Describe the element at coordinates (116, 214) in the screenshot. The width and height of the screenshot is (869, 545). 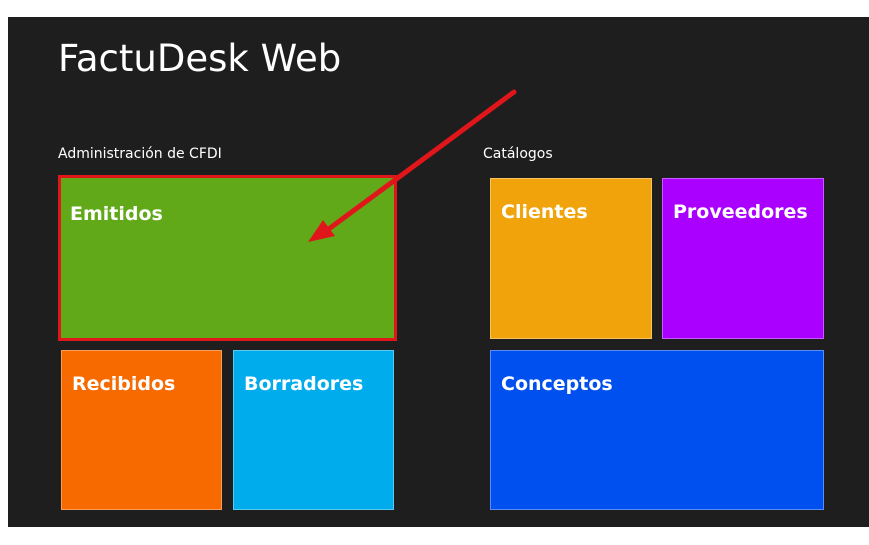
I see `tile-emitidos-label: Emitidos` at that location.